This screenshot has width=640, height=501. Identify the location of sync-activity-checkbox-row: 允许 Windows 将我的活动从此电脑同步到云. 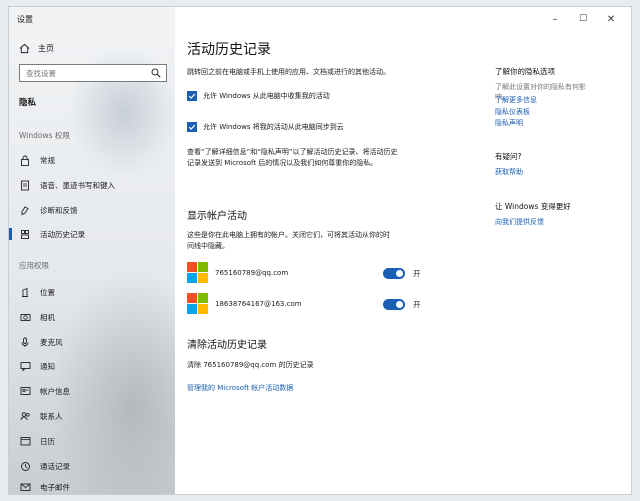
(265, 127).